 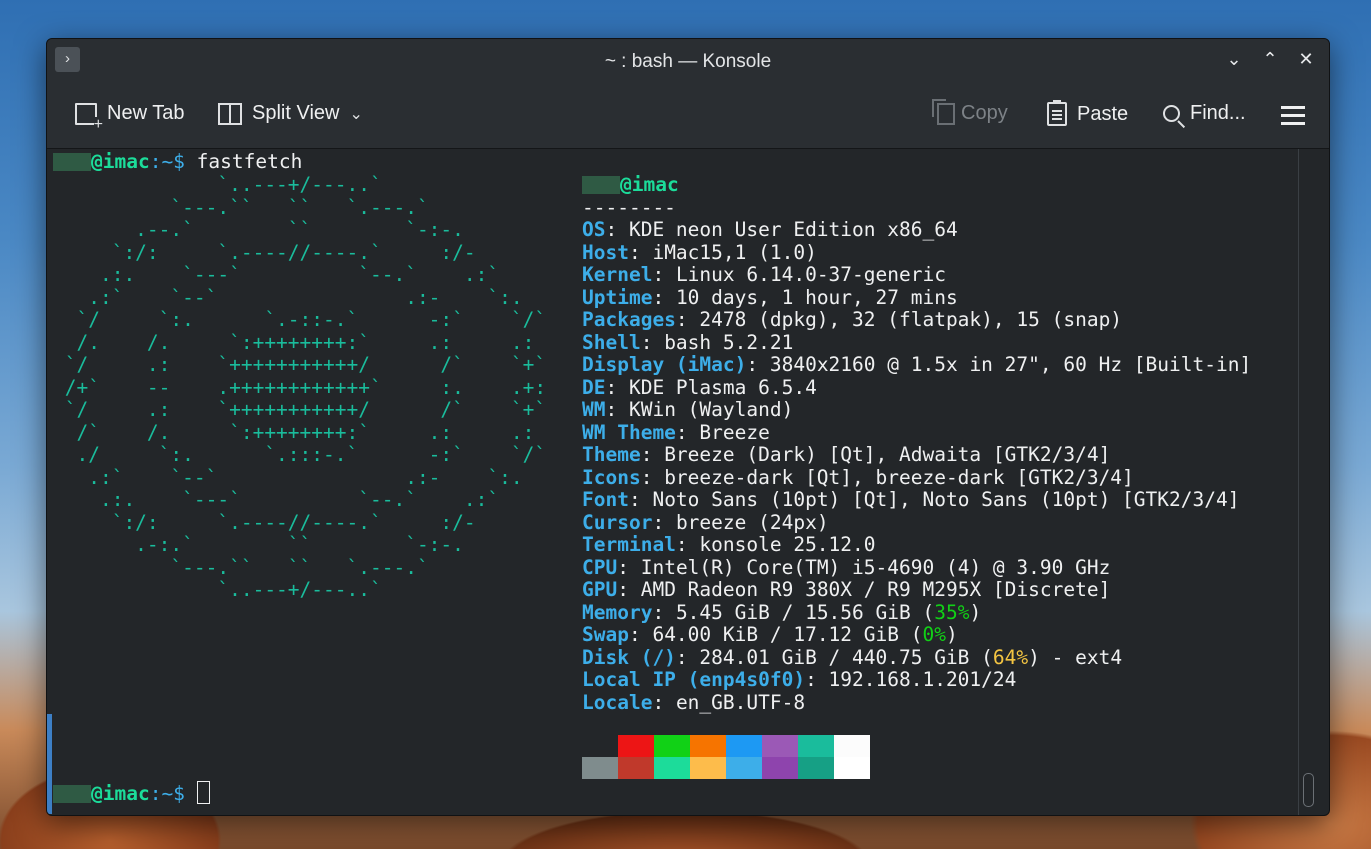 I want to click on window-controls: ⌄ ⌃ ✕, so click(x=1270, y=59).